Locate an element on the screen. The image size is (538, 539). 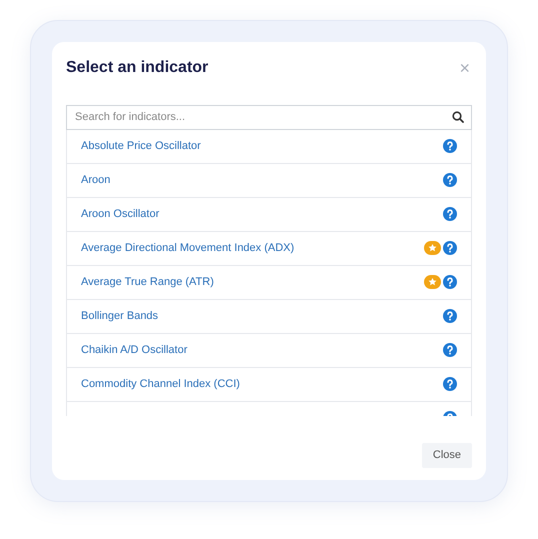
close-button: Close is located at coordinates (447, 455).